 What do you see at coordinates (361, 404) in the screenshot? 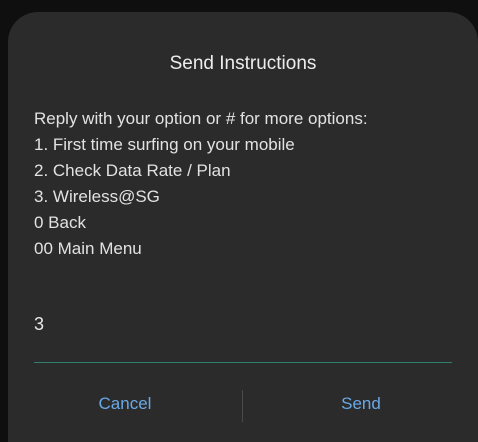
I see `send-button: Send` at bounding box center [361, 404].